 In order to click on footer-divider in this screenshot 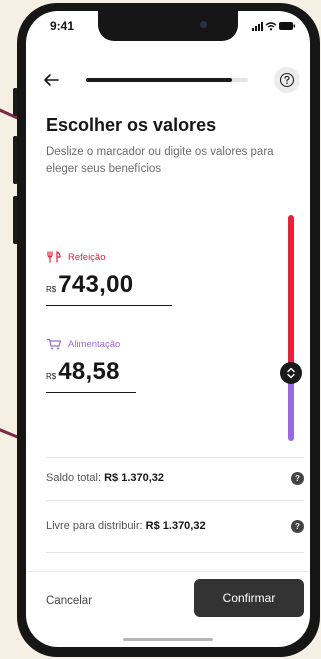, I will do `click(168, 571)`.